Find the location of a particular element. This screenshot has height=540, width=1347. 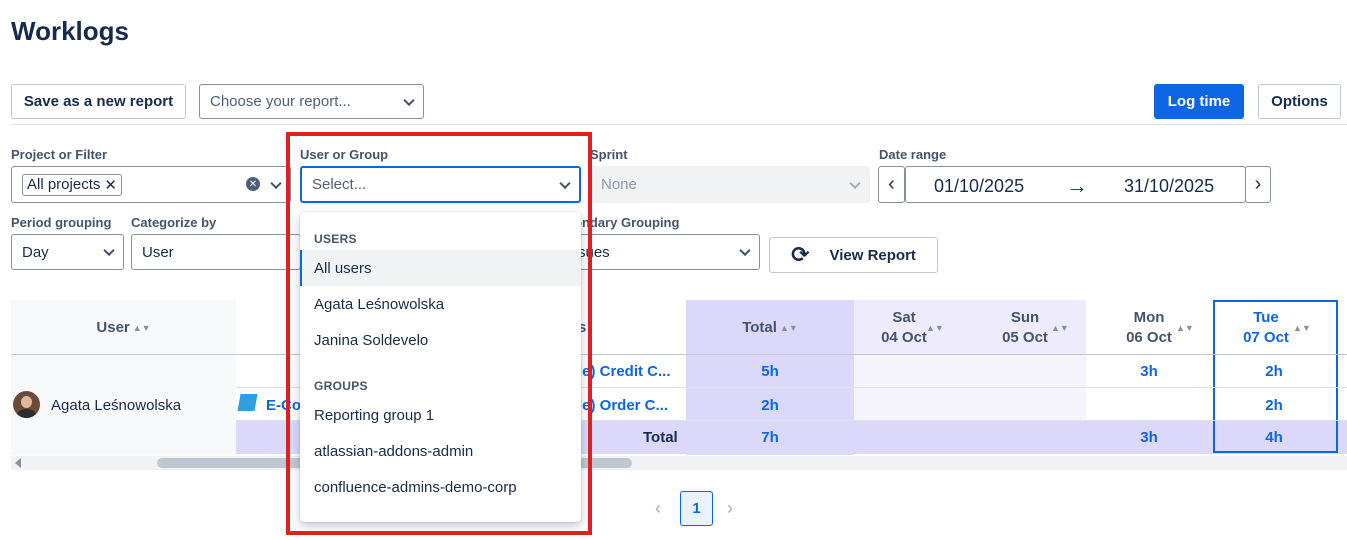

column-header-user-label: User is located at coordinates (113, 327).